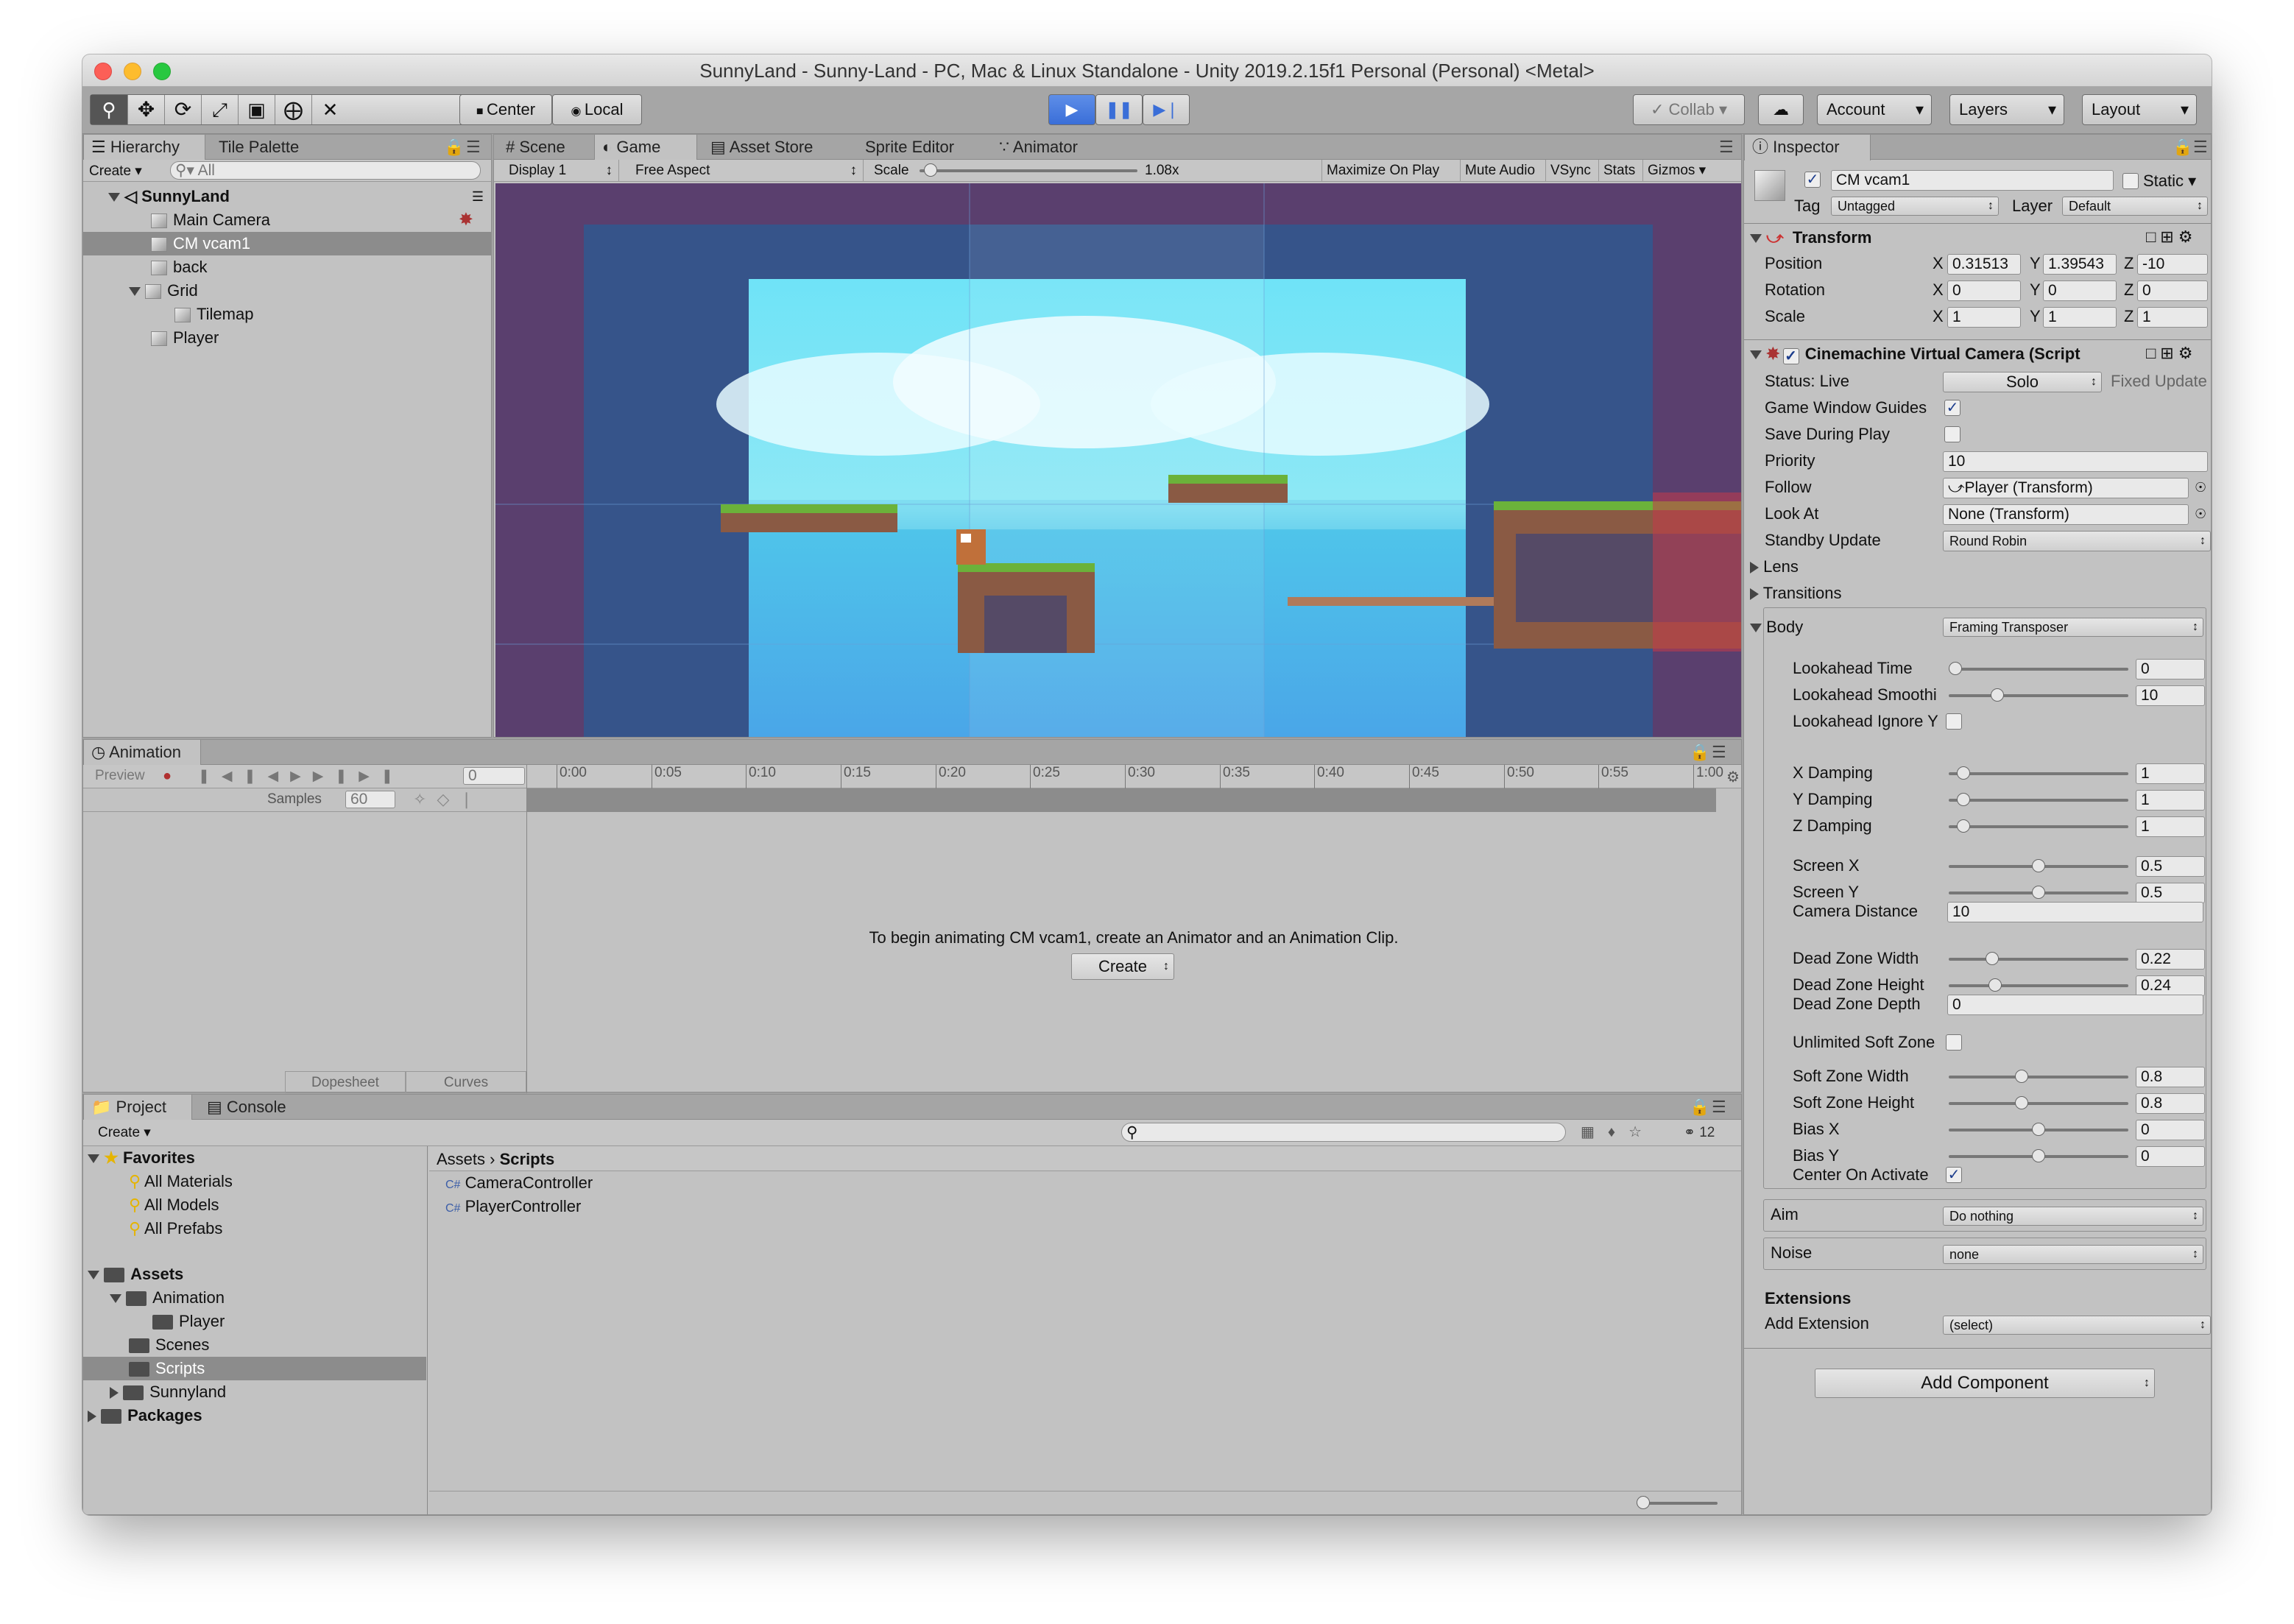  I want to click on transform-header: ⤻ Transform, so click(1810, 238).